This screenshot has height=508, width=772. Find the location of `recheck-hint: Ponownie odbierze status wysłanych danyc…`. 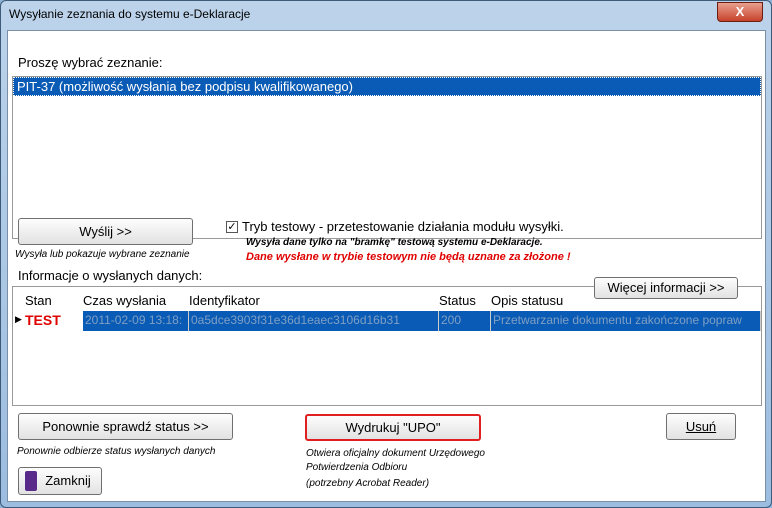

recheck-hint: Ponownie odbierze status wysłanych danyc… is located at coordinates (116, 451).